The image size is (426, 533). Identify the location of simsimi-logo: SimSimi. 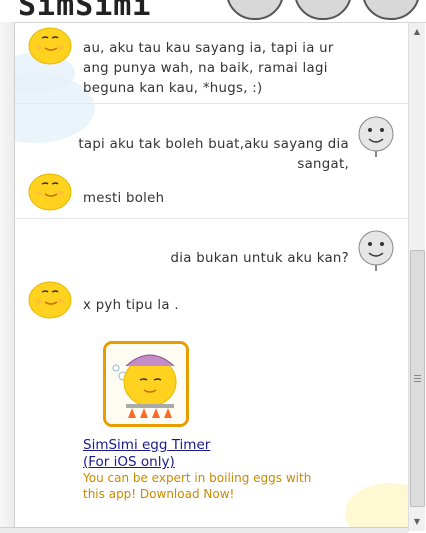
(85, 11).